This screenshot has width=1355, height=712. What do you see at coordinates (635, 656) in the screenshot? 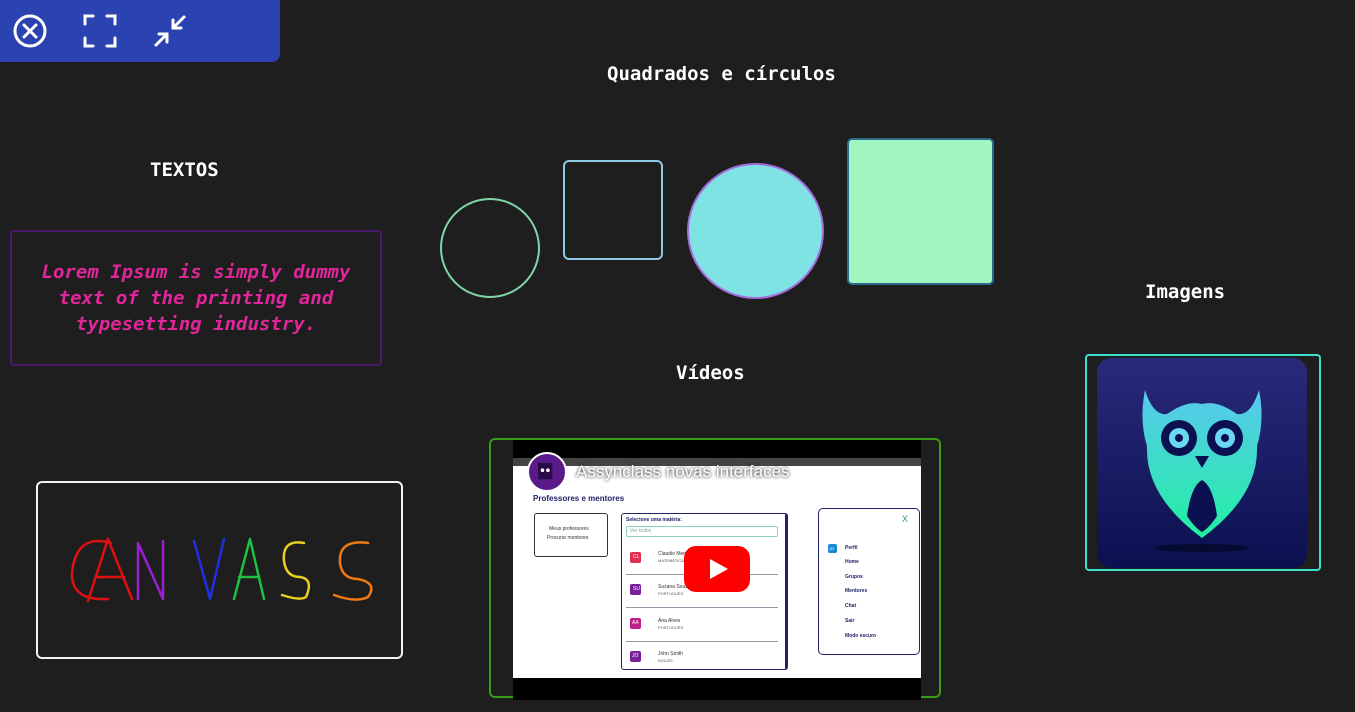
I see `person-initials: JO` at bounding box center [635, 656].